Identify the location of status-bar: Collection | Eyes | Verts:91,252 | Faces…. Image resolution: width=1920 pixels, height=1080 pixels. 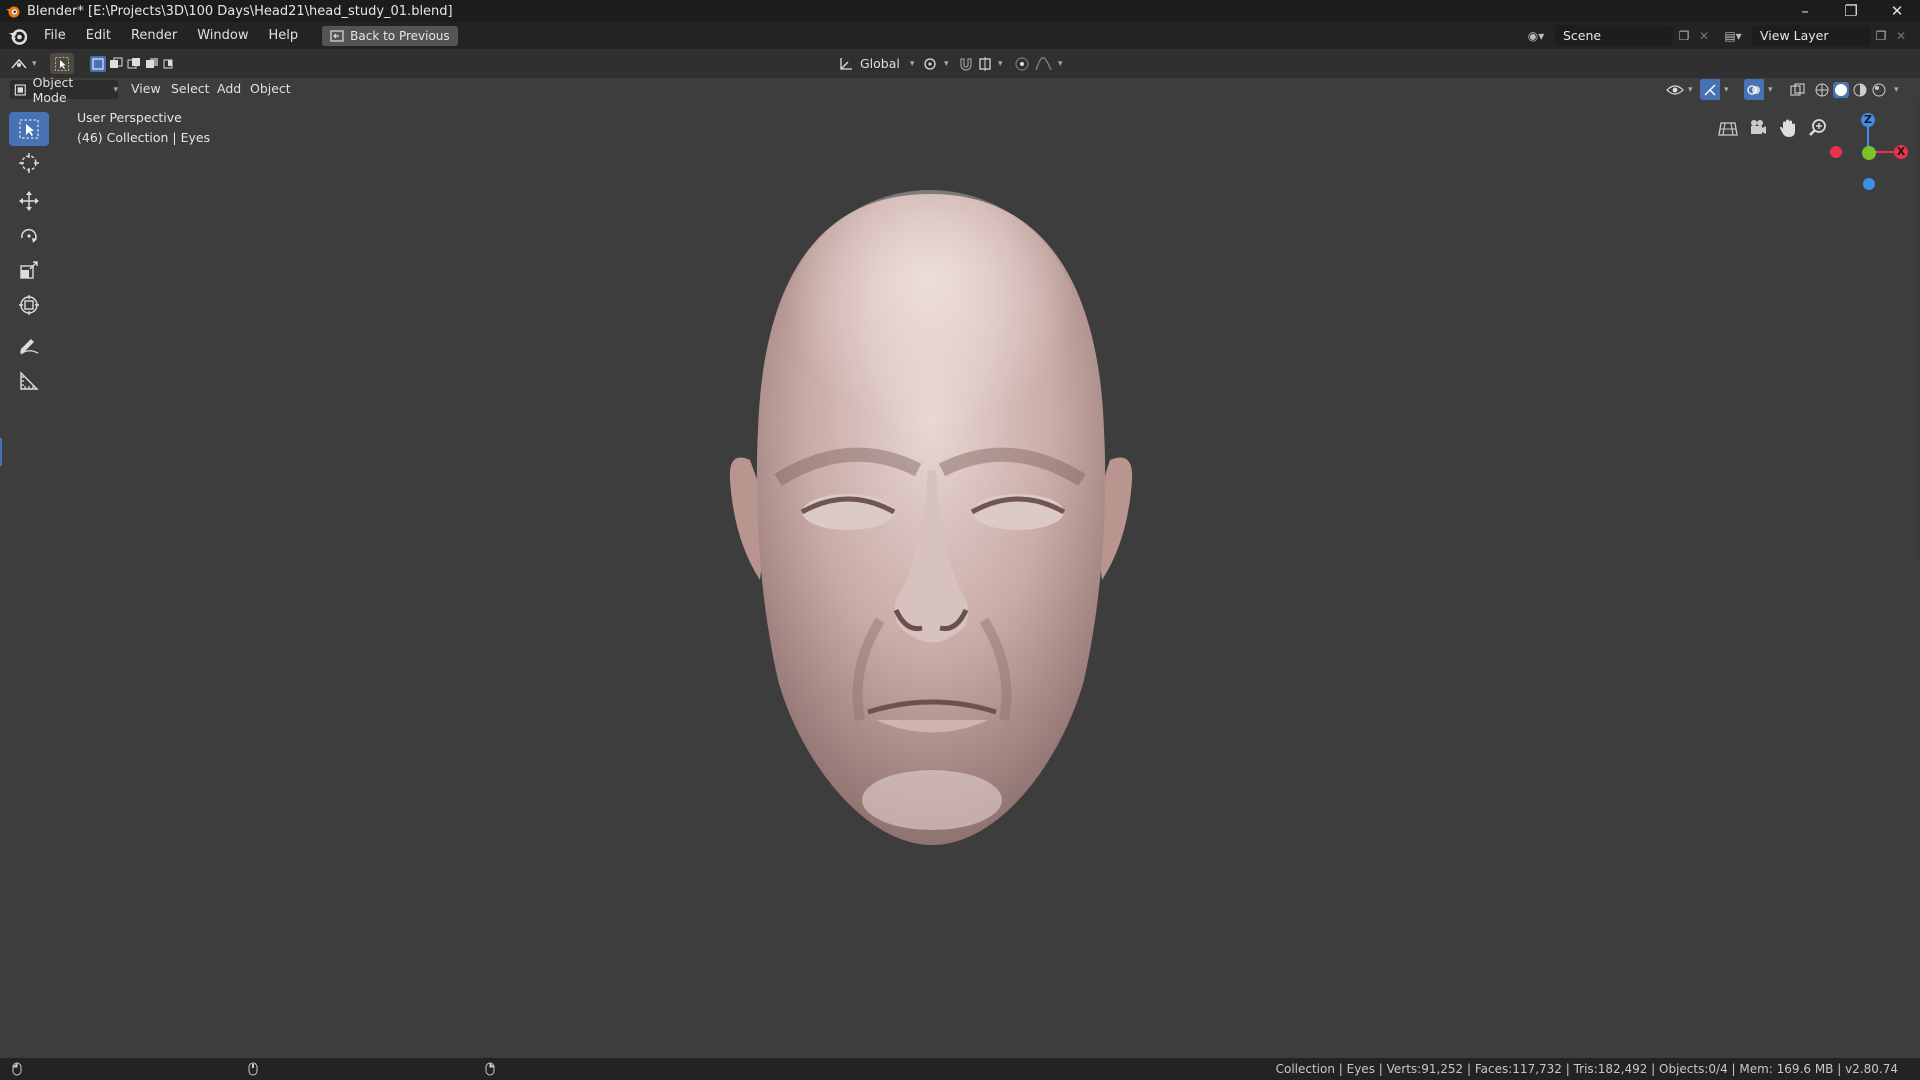
(960, 1069).